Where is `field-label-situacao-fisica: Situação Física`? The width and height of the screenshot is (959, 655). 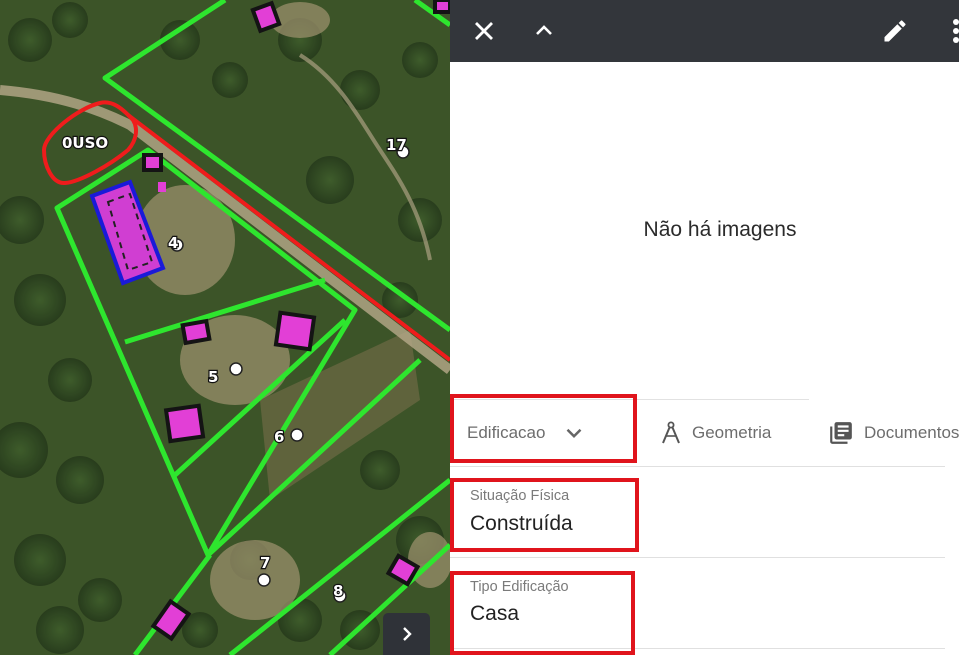 field-label-situacao-fisica: Situação Física is located at coordinates (520, 496).